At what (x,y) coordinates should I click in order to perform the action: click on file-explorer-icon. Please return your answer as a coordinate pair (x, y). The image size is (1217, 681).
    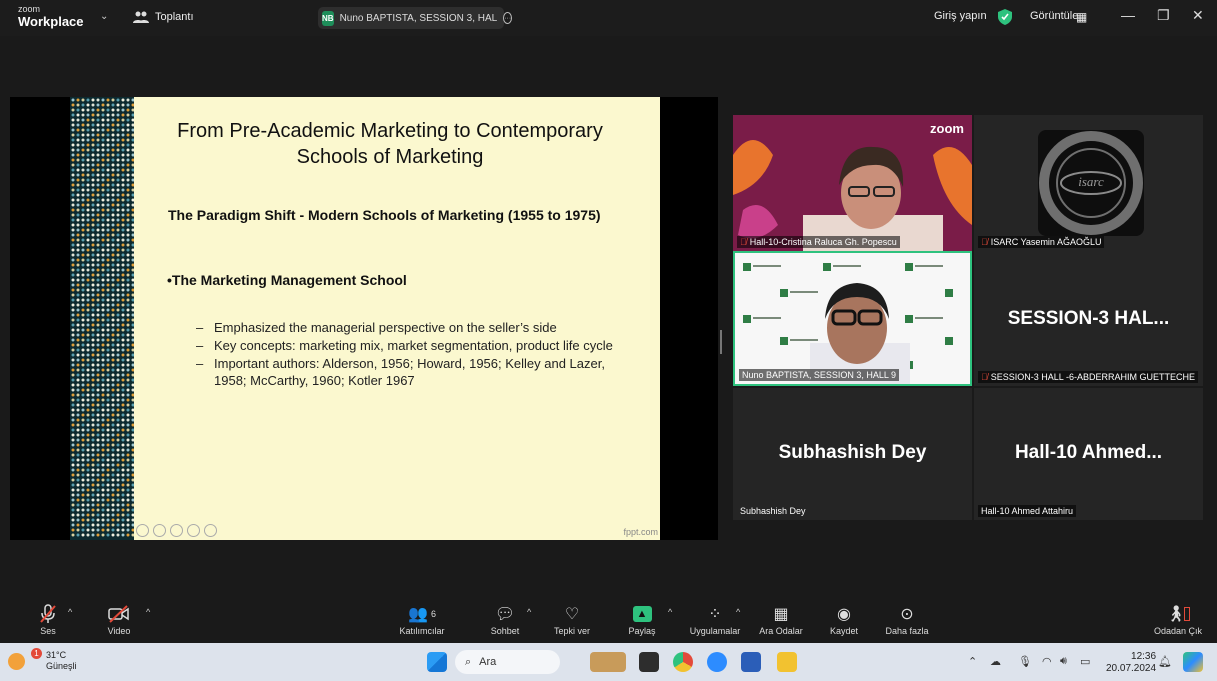
    Looking at the image, I should click on (787, 662).